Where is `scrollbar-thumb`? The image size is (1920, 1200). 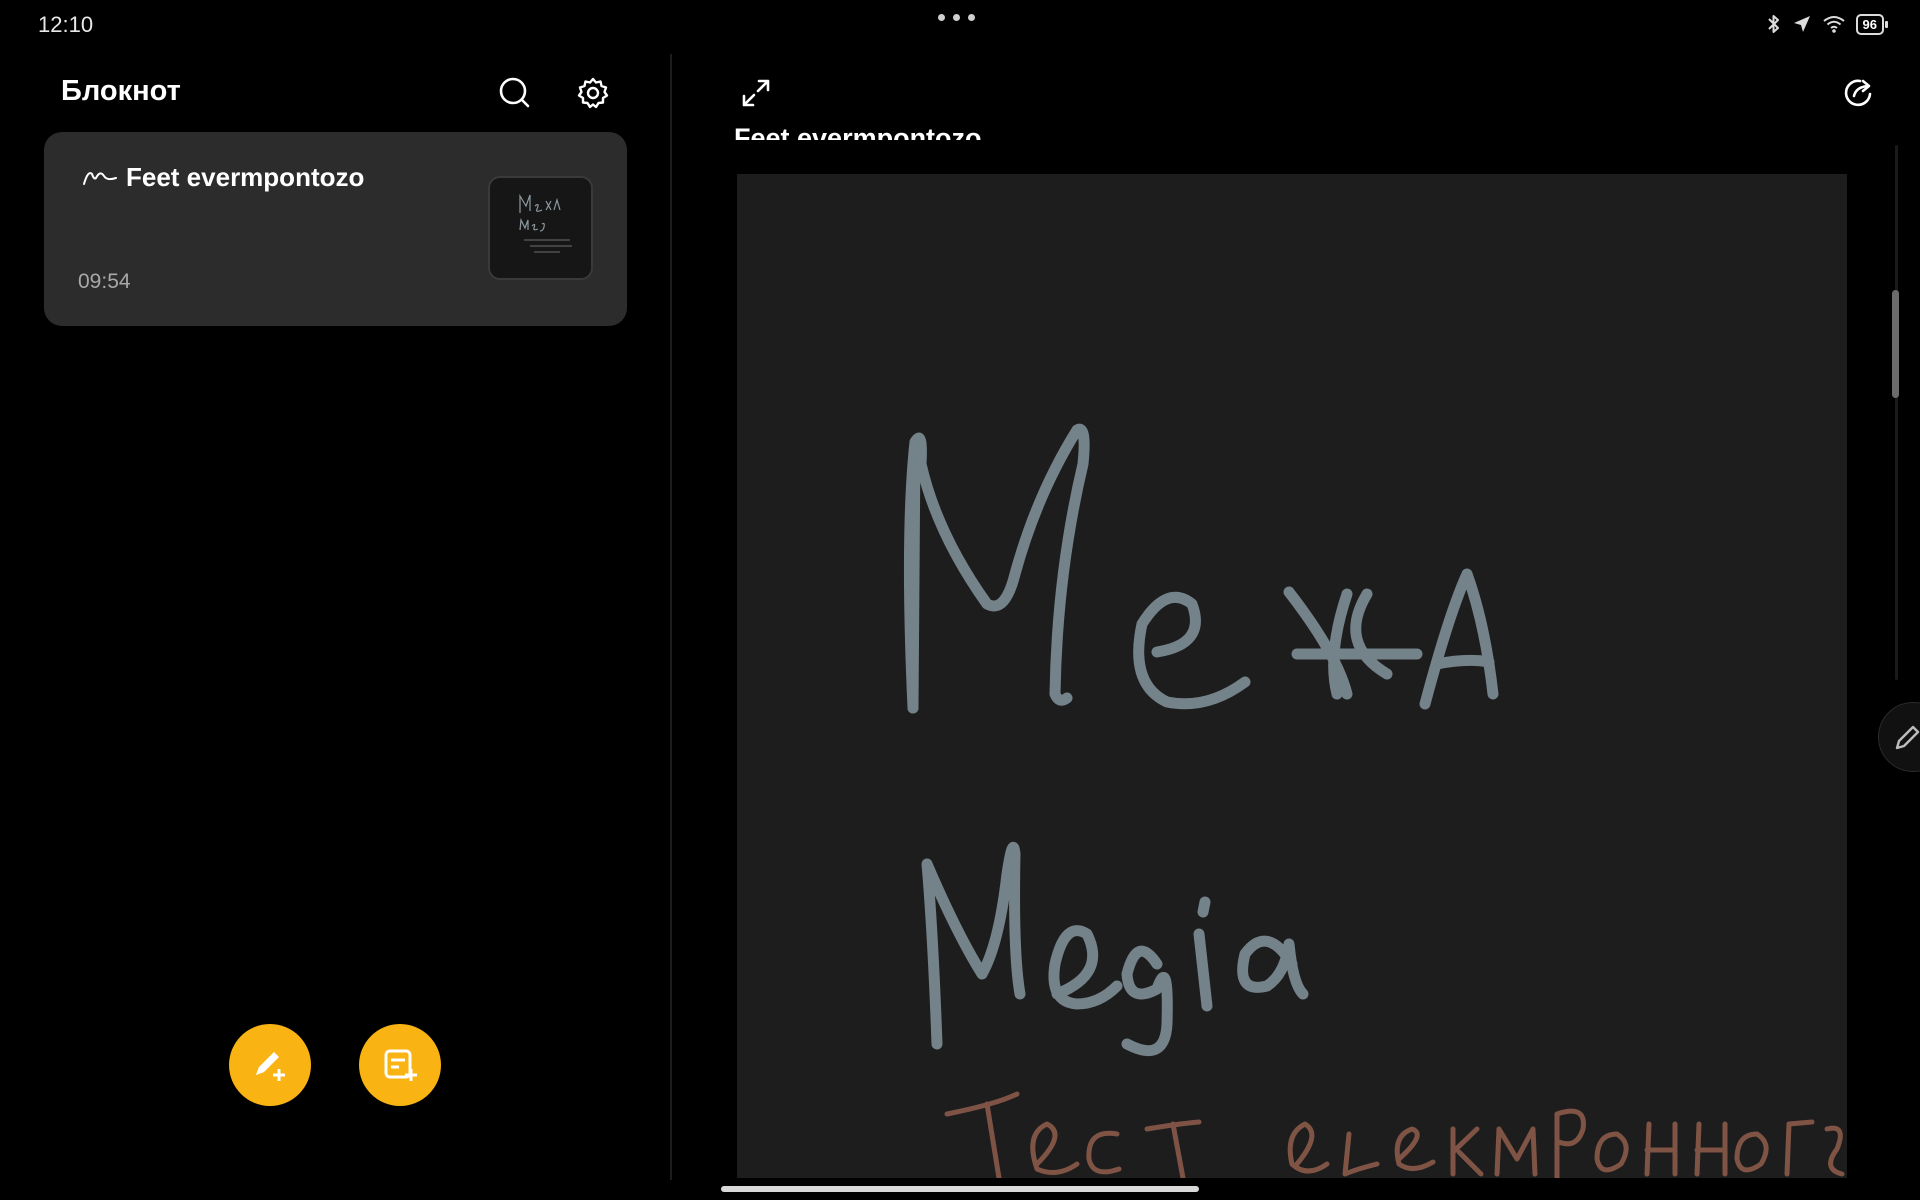
scrollbar-thumb is located at coordinates (1895, 344).